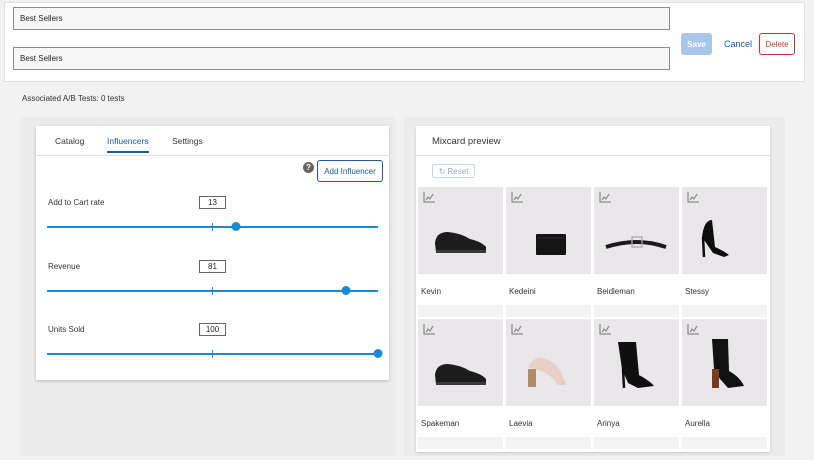 This screenshot has height=460, width=814. Describe the element at coordinates (724, 373) in the screenshot. I see `block-heel-bootie-image` at that location.